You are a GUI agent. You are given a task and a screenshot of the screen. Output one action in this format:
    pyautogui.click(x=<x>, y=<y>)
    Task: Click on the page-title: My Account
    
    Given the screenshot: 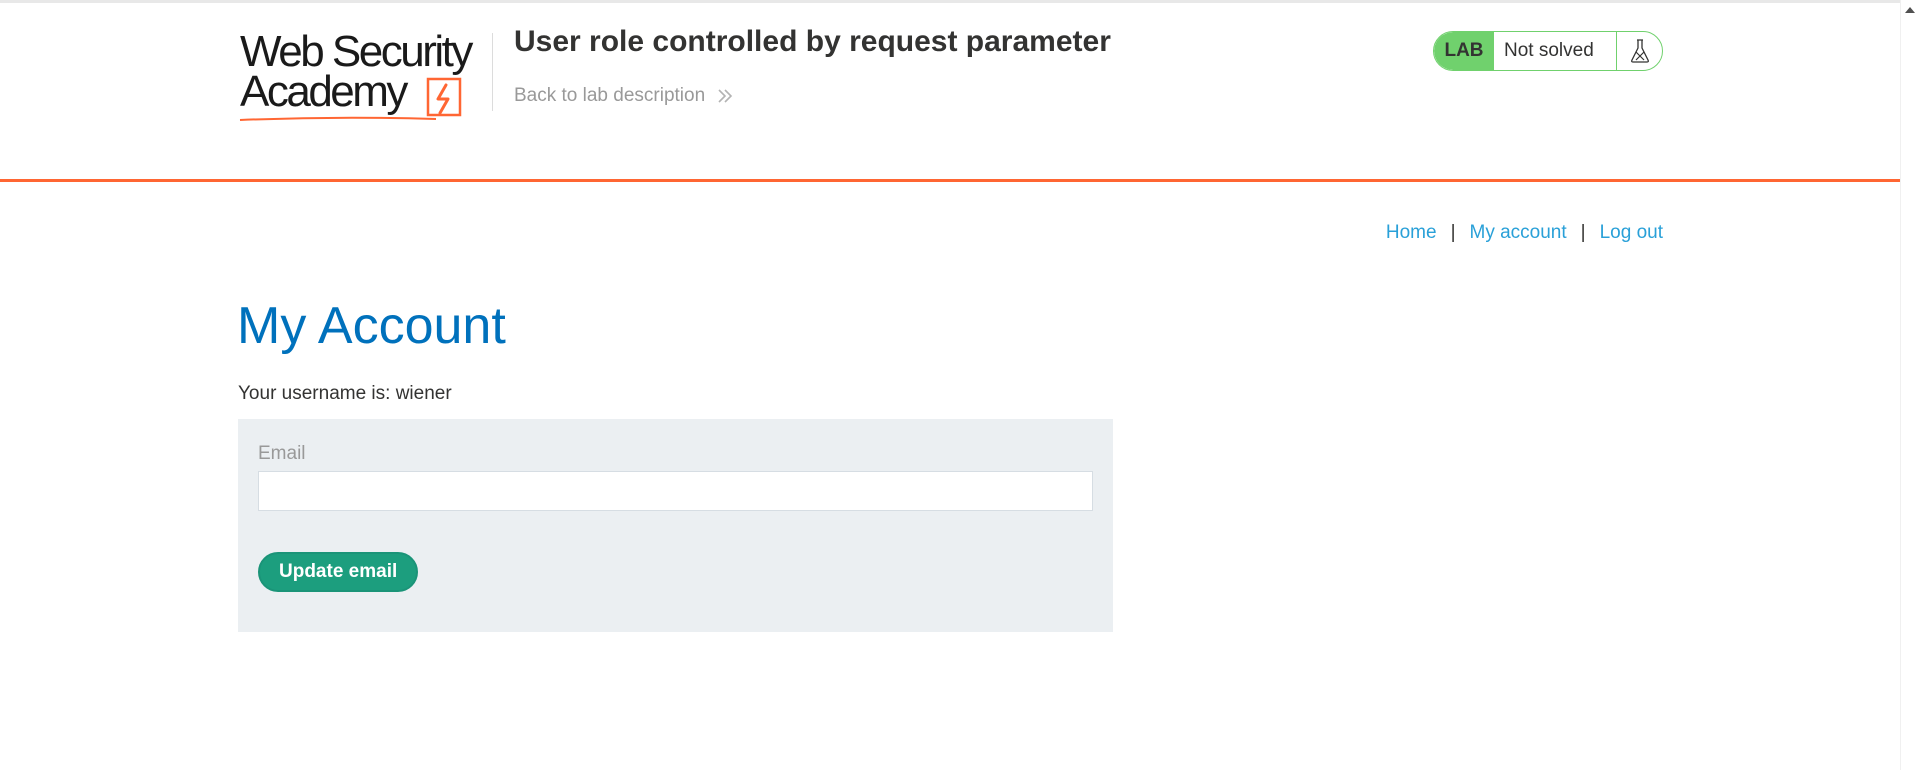 What is the action you would take?
    pyautogui.click(x=371, y=326)
    